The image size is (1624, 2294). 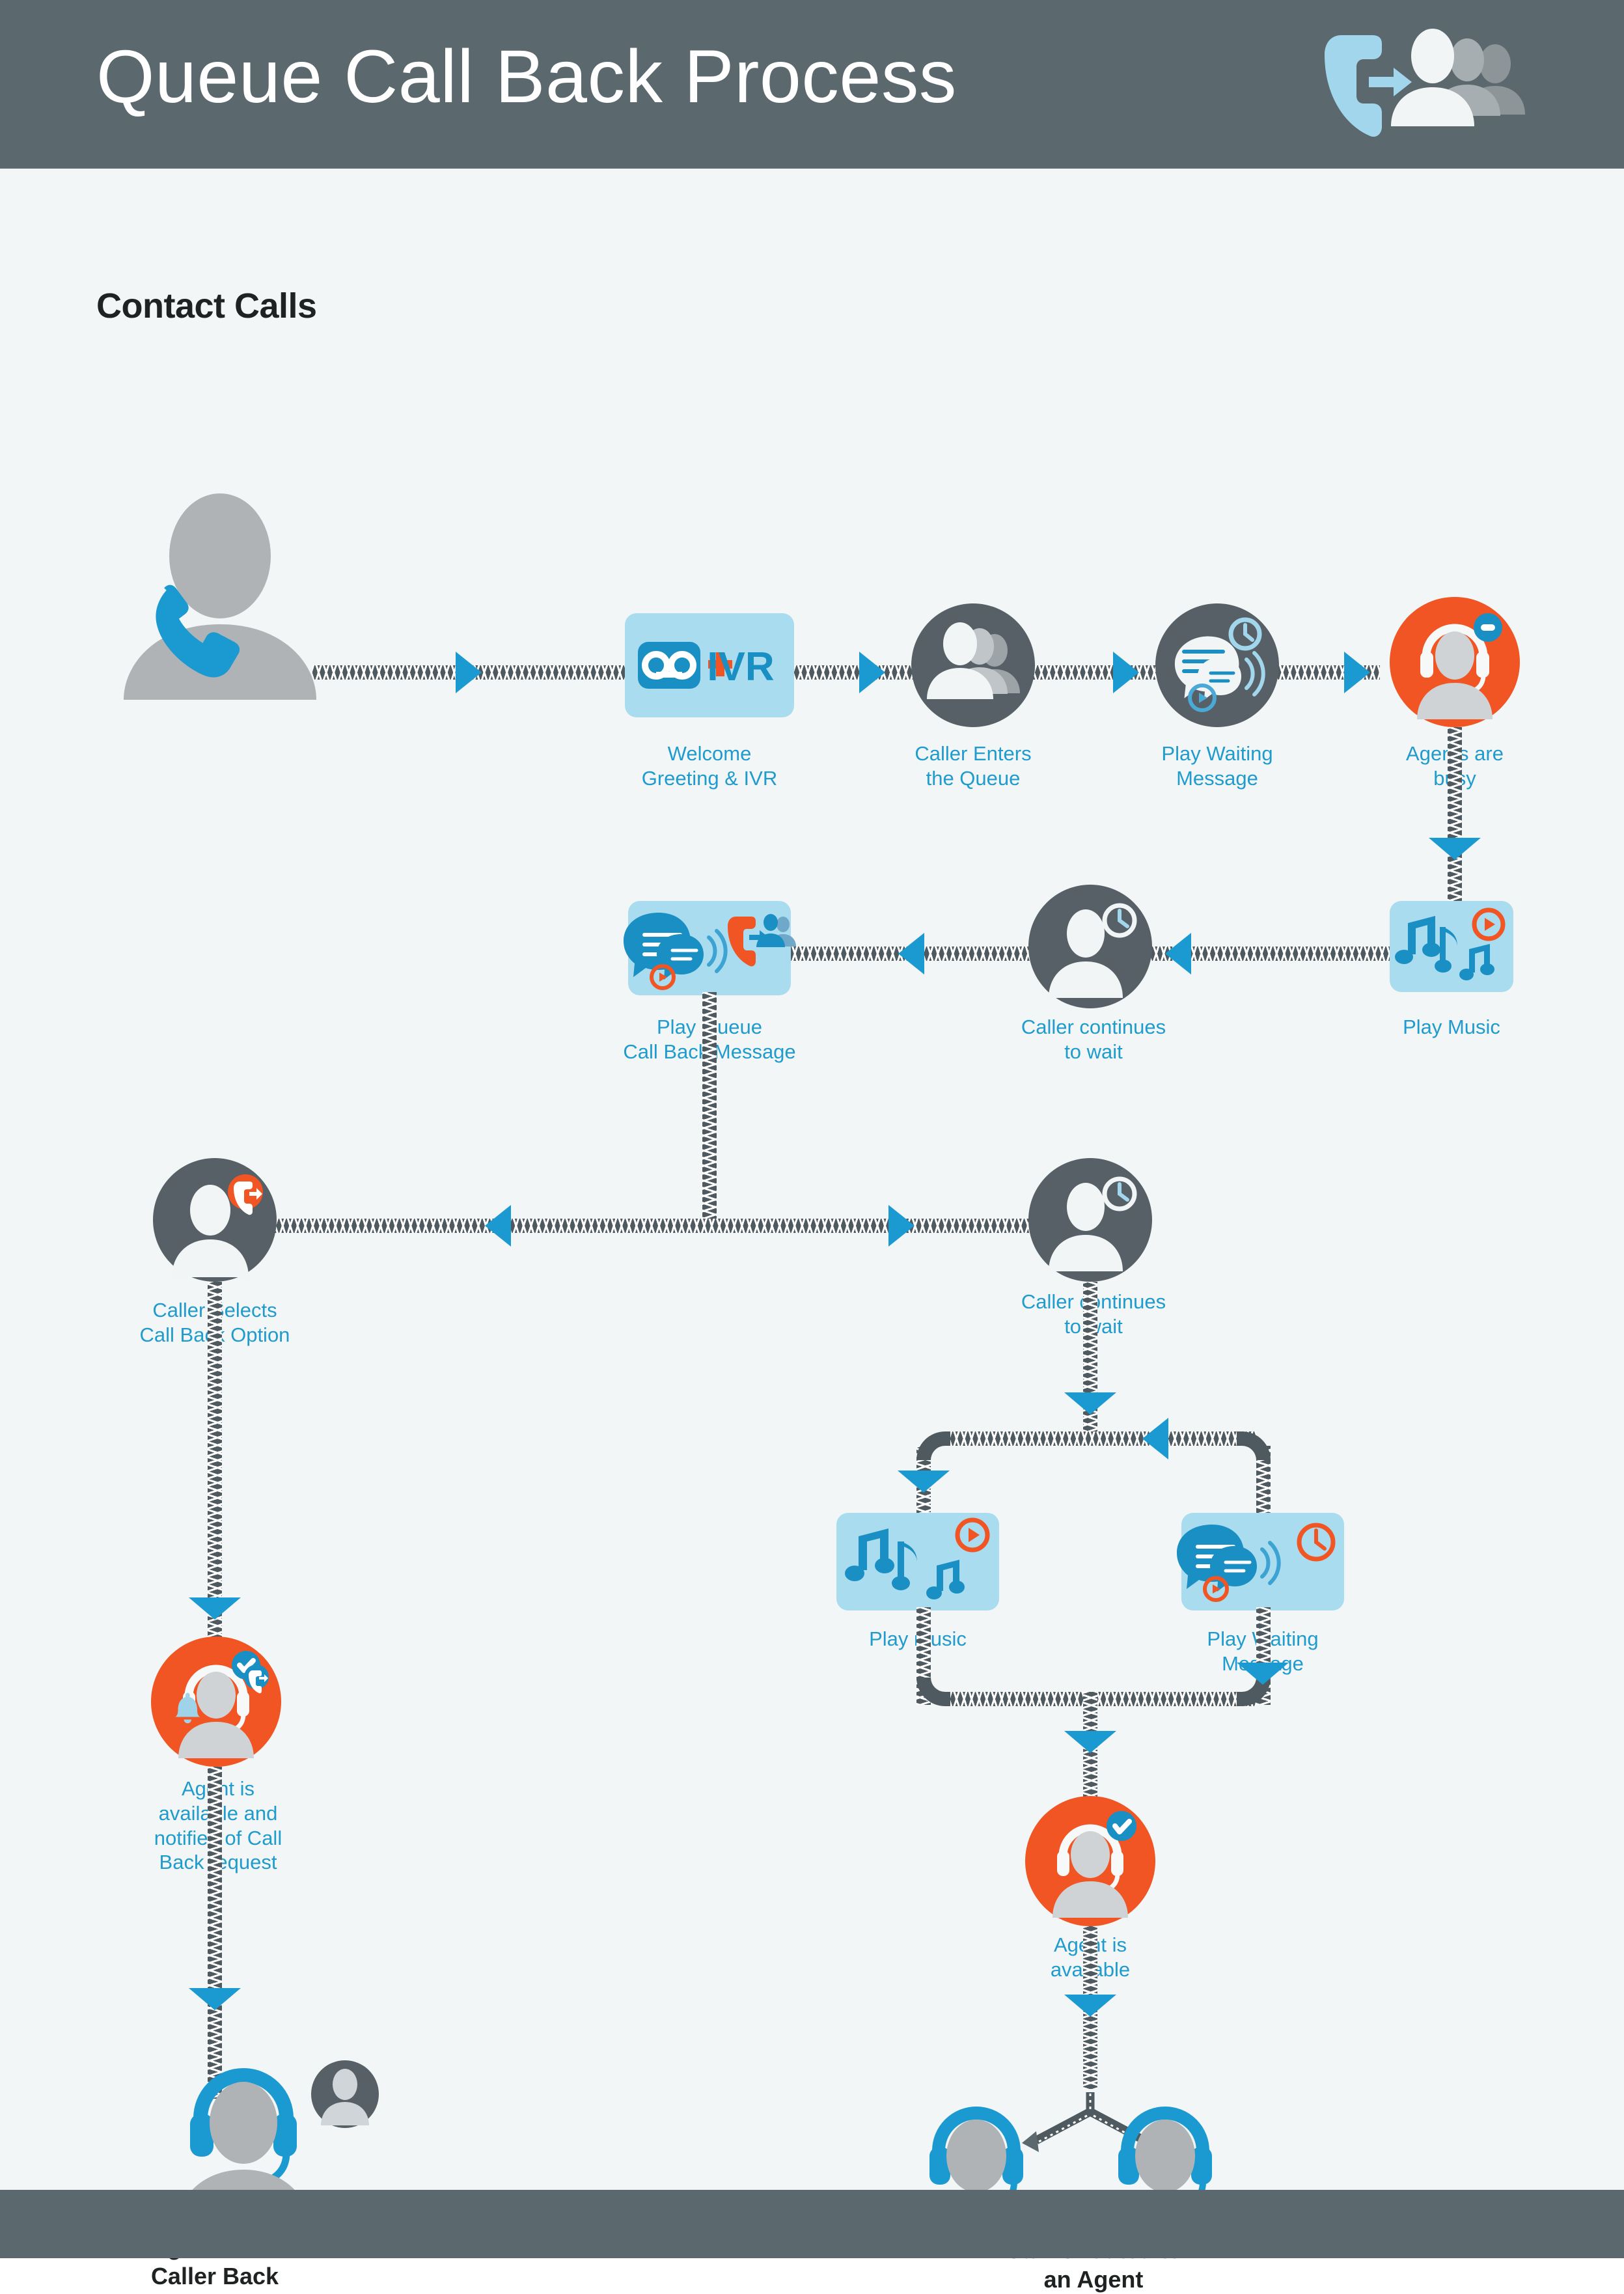 What do you see at coordinates (1103, 1699) in the screenshot?
I see `connector-loop-bottom` at bounding box center [1103, 1699].